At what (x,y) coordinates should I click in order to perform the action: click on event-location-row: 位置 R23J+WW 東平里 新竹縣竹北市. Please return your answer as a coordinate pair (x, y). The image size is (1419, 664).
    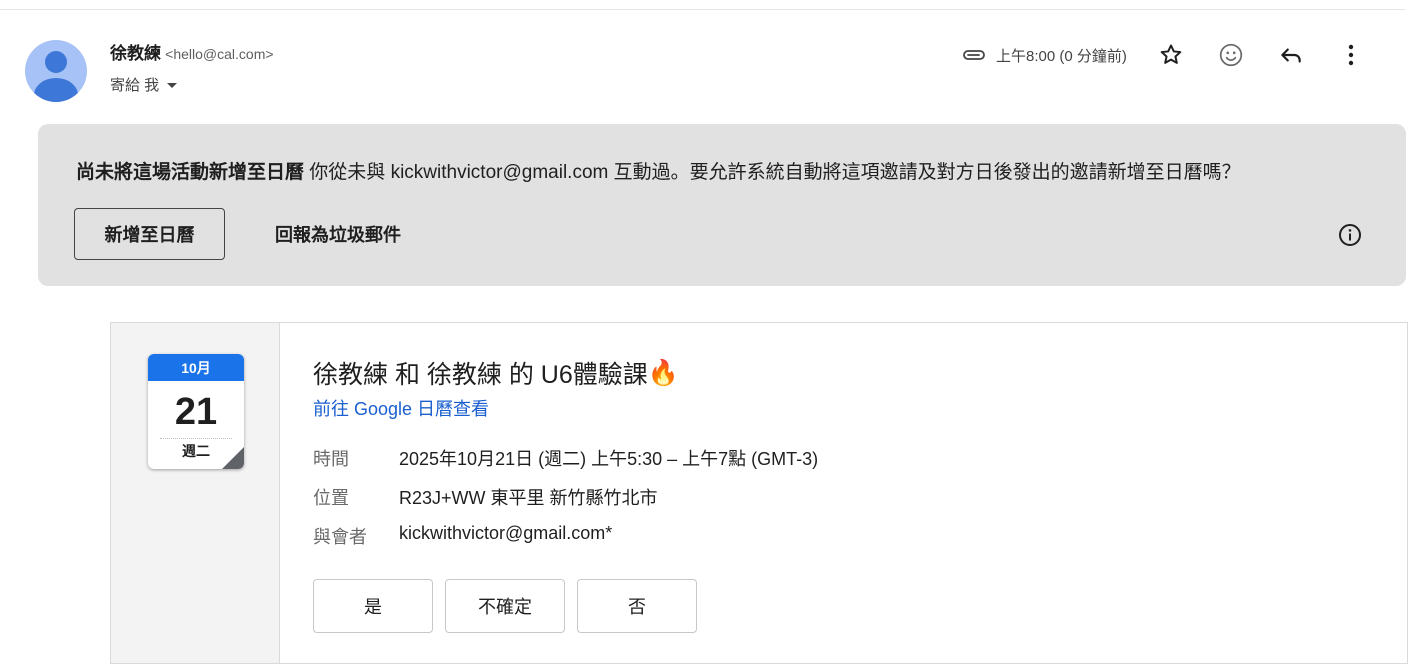
    Looking at the image, I should click on (485, 497).